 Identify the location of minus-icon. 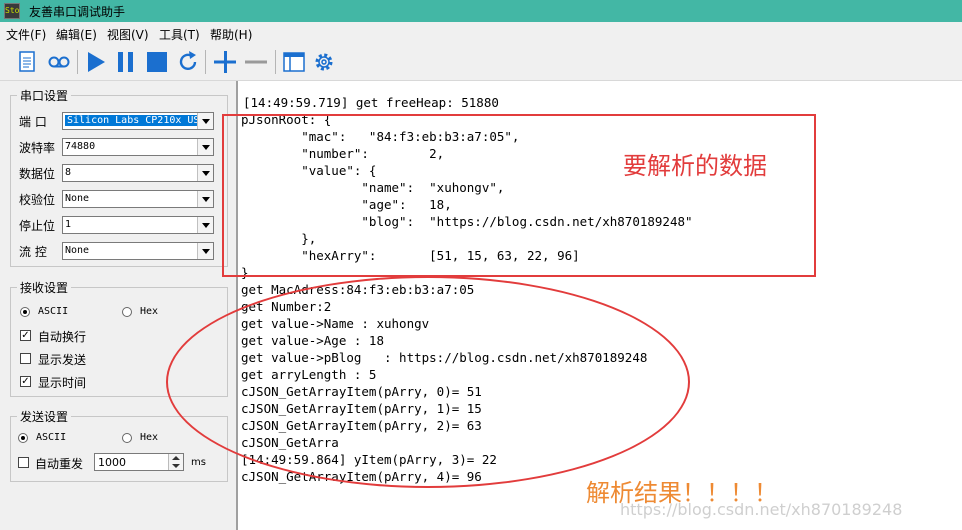
(256, 62).